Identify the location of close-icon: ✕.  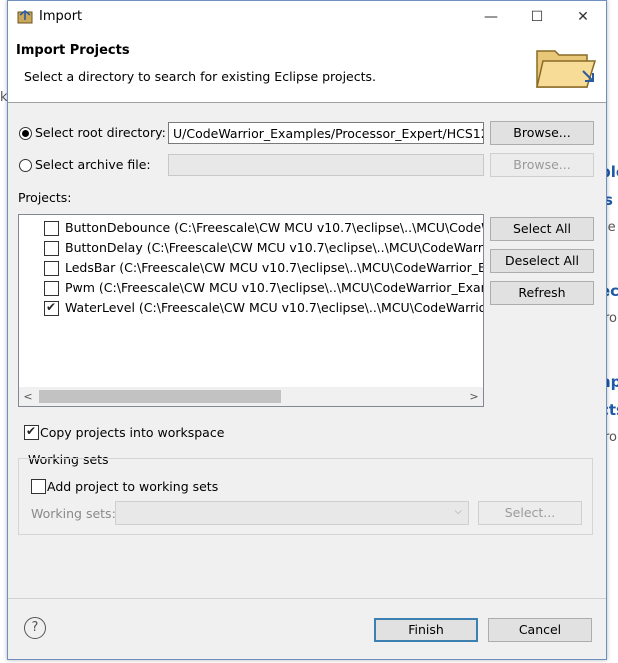
(583, 17).